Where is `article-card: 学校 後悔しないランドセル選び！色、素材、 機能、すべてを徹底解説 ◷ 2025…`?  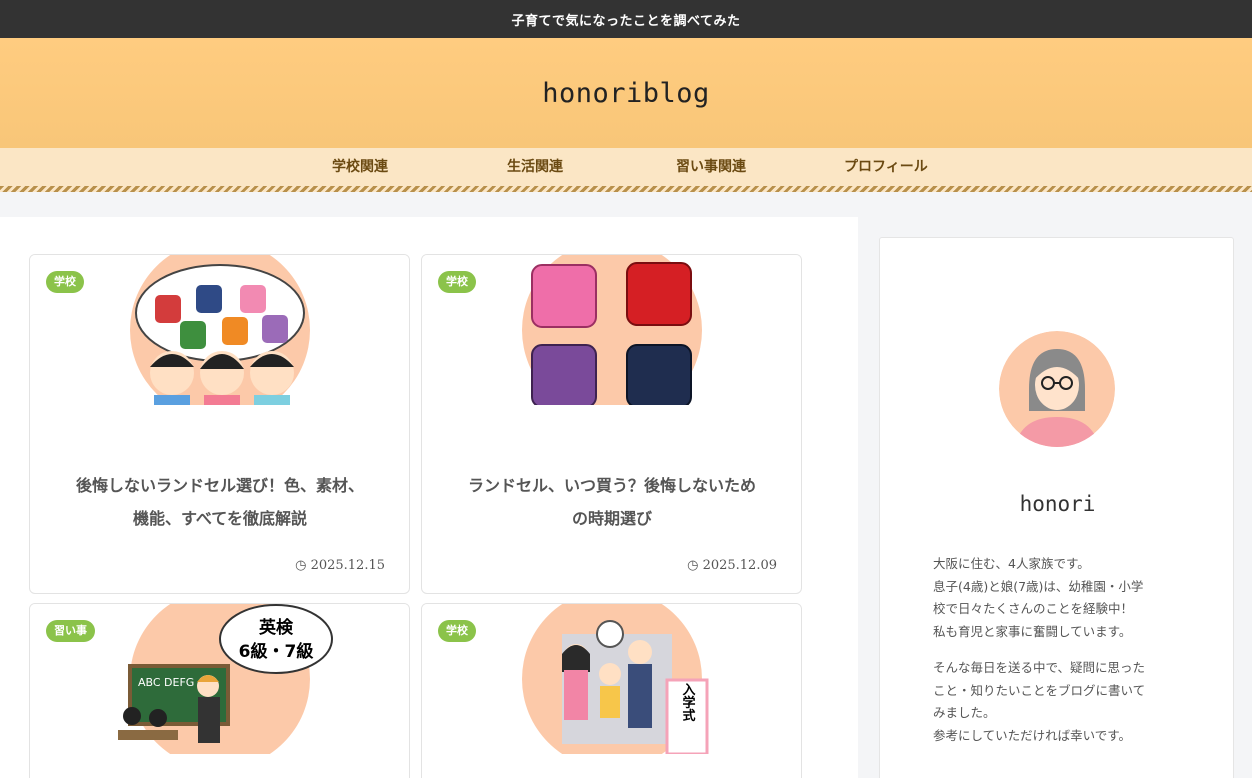
article-card: 学校 後悔しないランドセル選び！色、素材、 機能、すべてを徹底解説 ◷ 2025… is located at coordinates (219, 424).